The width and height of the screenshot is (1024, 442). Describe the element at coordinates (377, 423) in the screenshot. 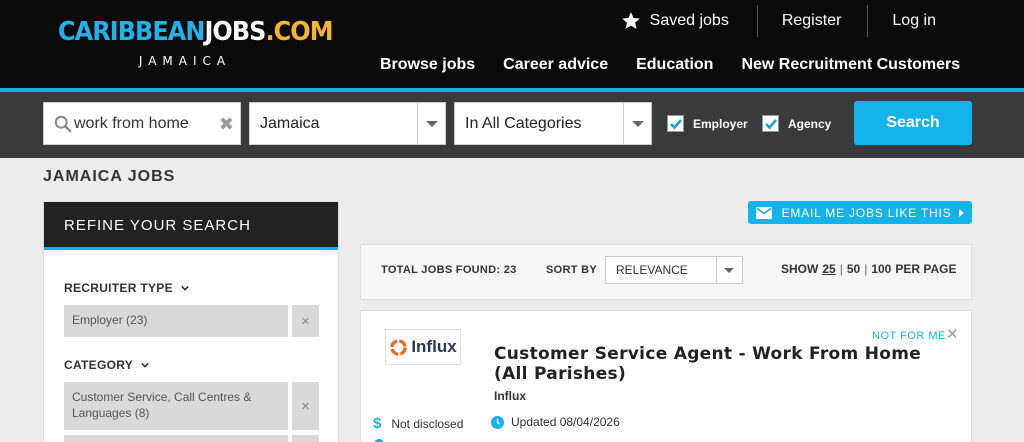

I see `dollar-icon: $` at that location.